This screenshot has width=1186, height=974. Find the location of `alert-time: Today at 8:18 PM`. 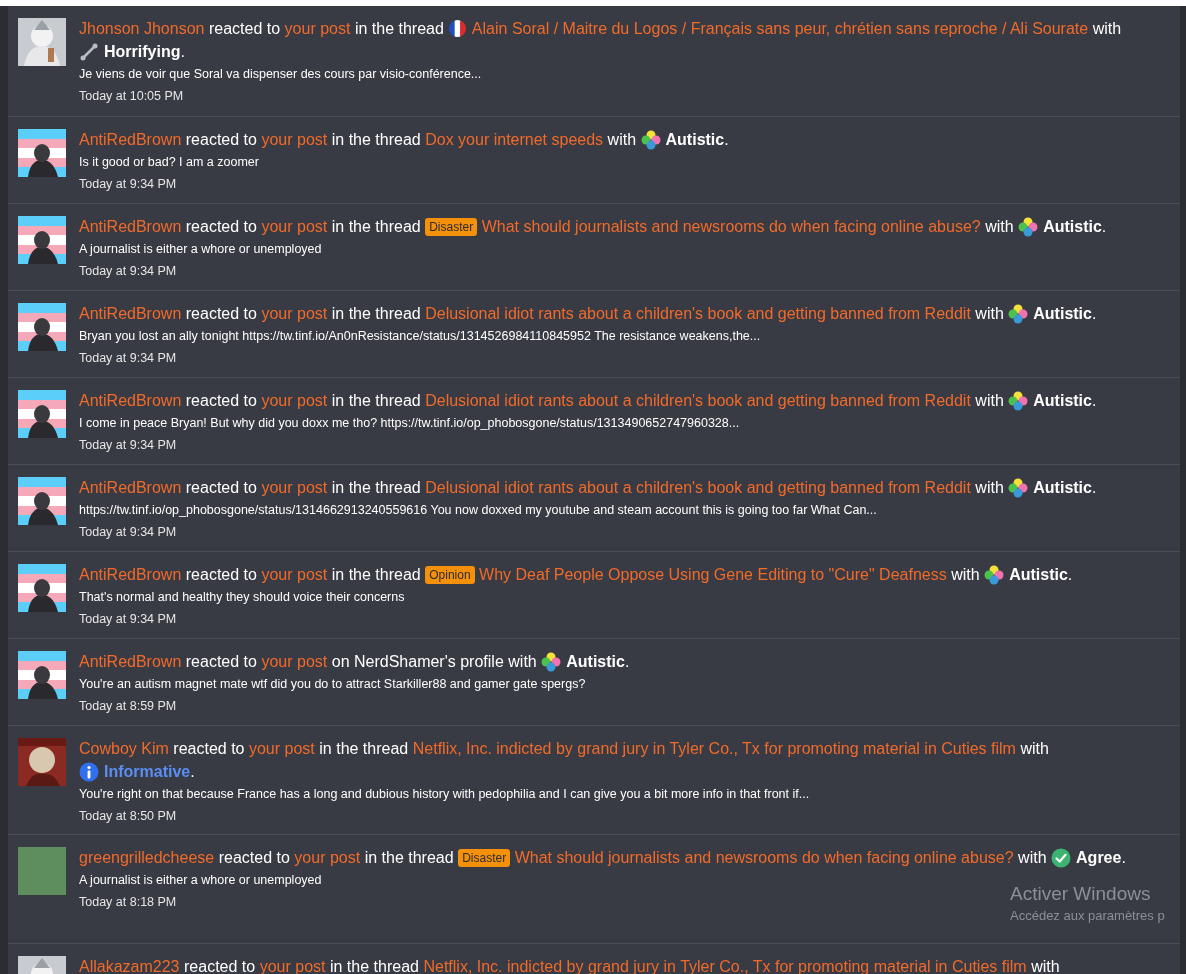

alert-time: Today at 8:18 PM is located at coordinates (128, 902).